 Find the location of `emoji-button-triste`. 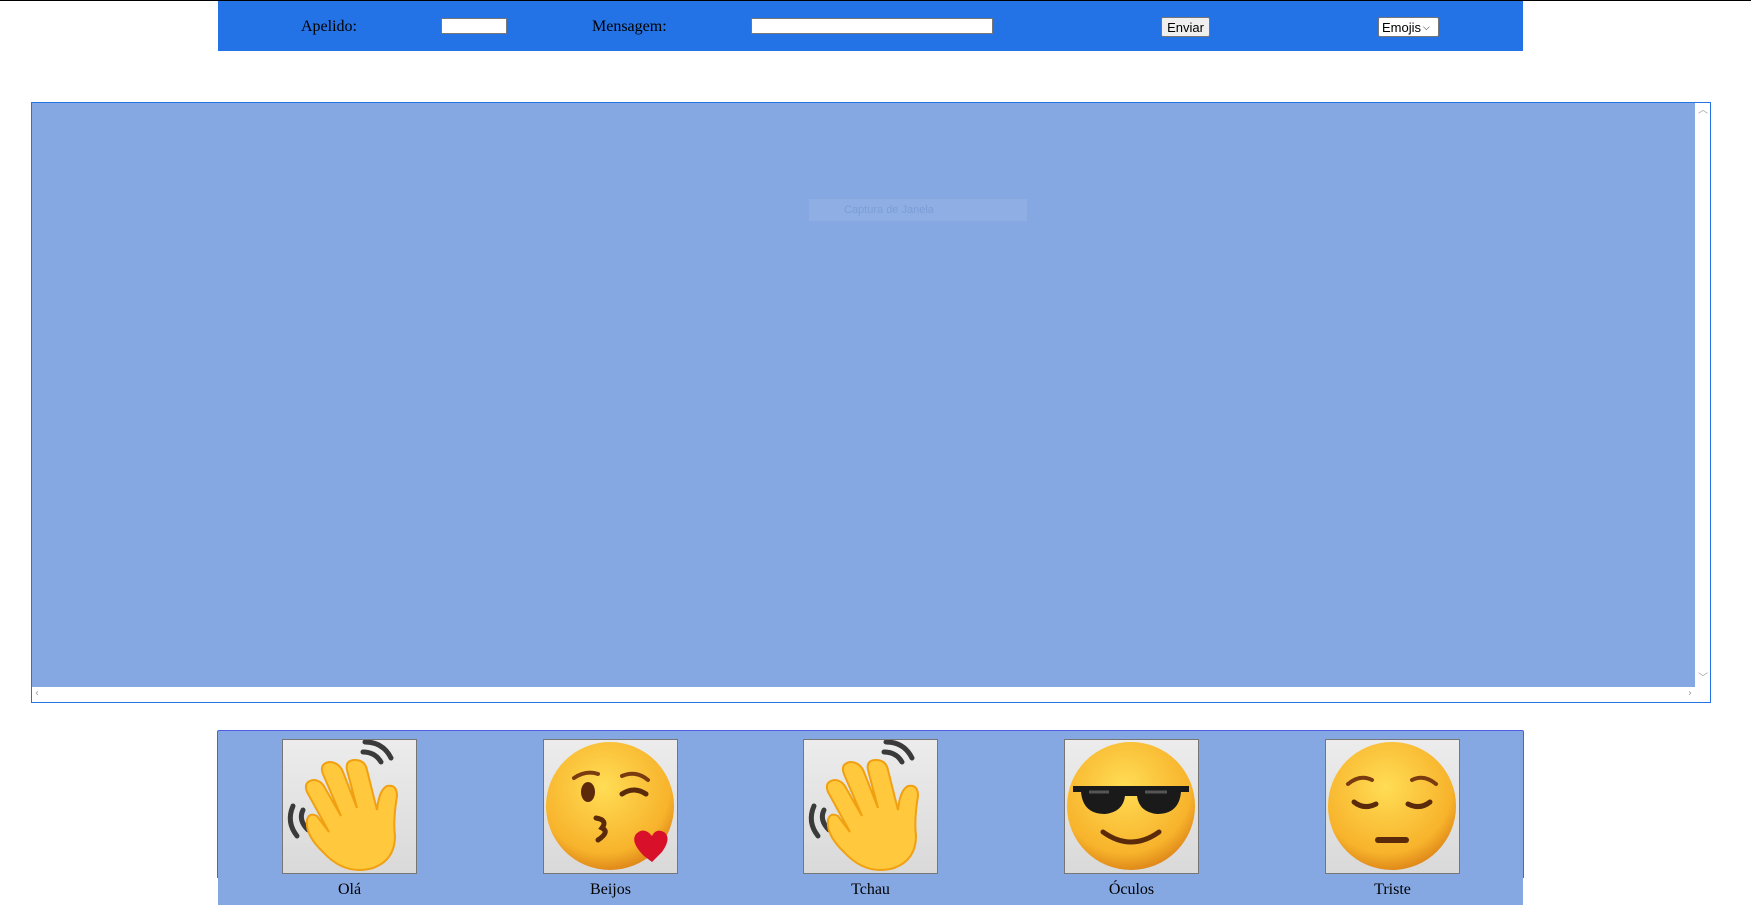

emoji-button-triste is located at coordinates (1392, 806).